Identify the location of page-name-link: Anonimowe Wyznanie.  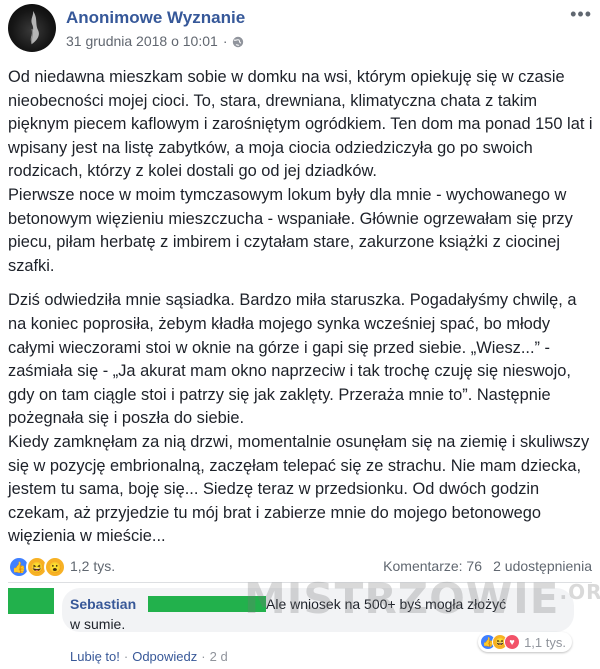
(155, 18).